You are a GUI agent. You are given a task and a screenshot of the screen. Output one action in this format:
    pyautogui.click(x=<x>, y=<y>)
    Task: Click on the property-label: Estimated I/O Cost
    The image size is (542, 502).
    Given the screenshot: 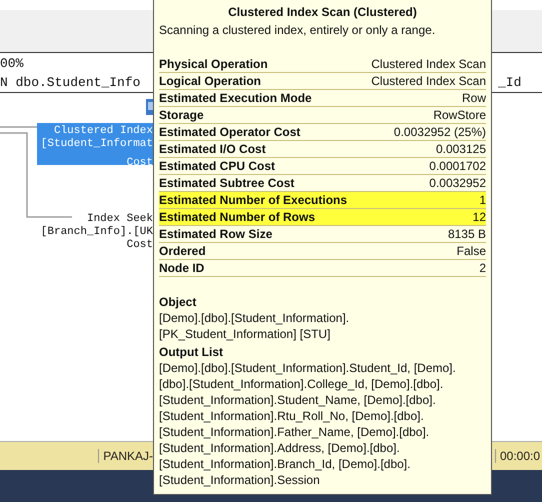 What is the action you would take?
    pyautogui.click(x=212, y=149)
    